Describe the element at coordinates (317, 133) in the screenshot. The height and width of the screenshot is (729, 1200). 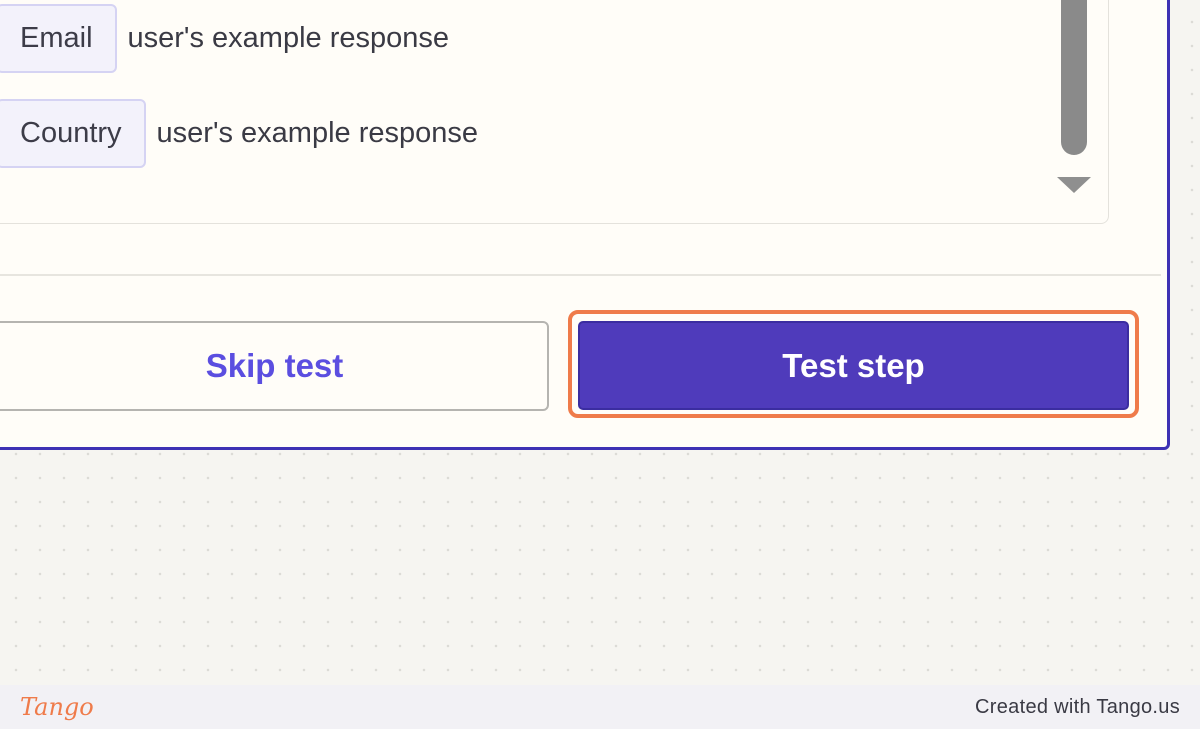
I see `field-value-country: user's example response` at that location.